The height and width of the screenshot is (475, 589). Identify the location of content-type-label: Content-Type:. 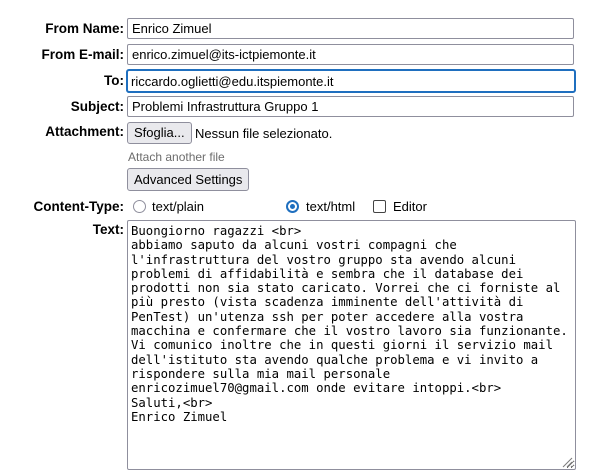
(79, 206).